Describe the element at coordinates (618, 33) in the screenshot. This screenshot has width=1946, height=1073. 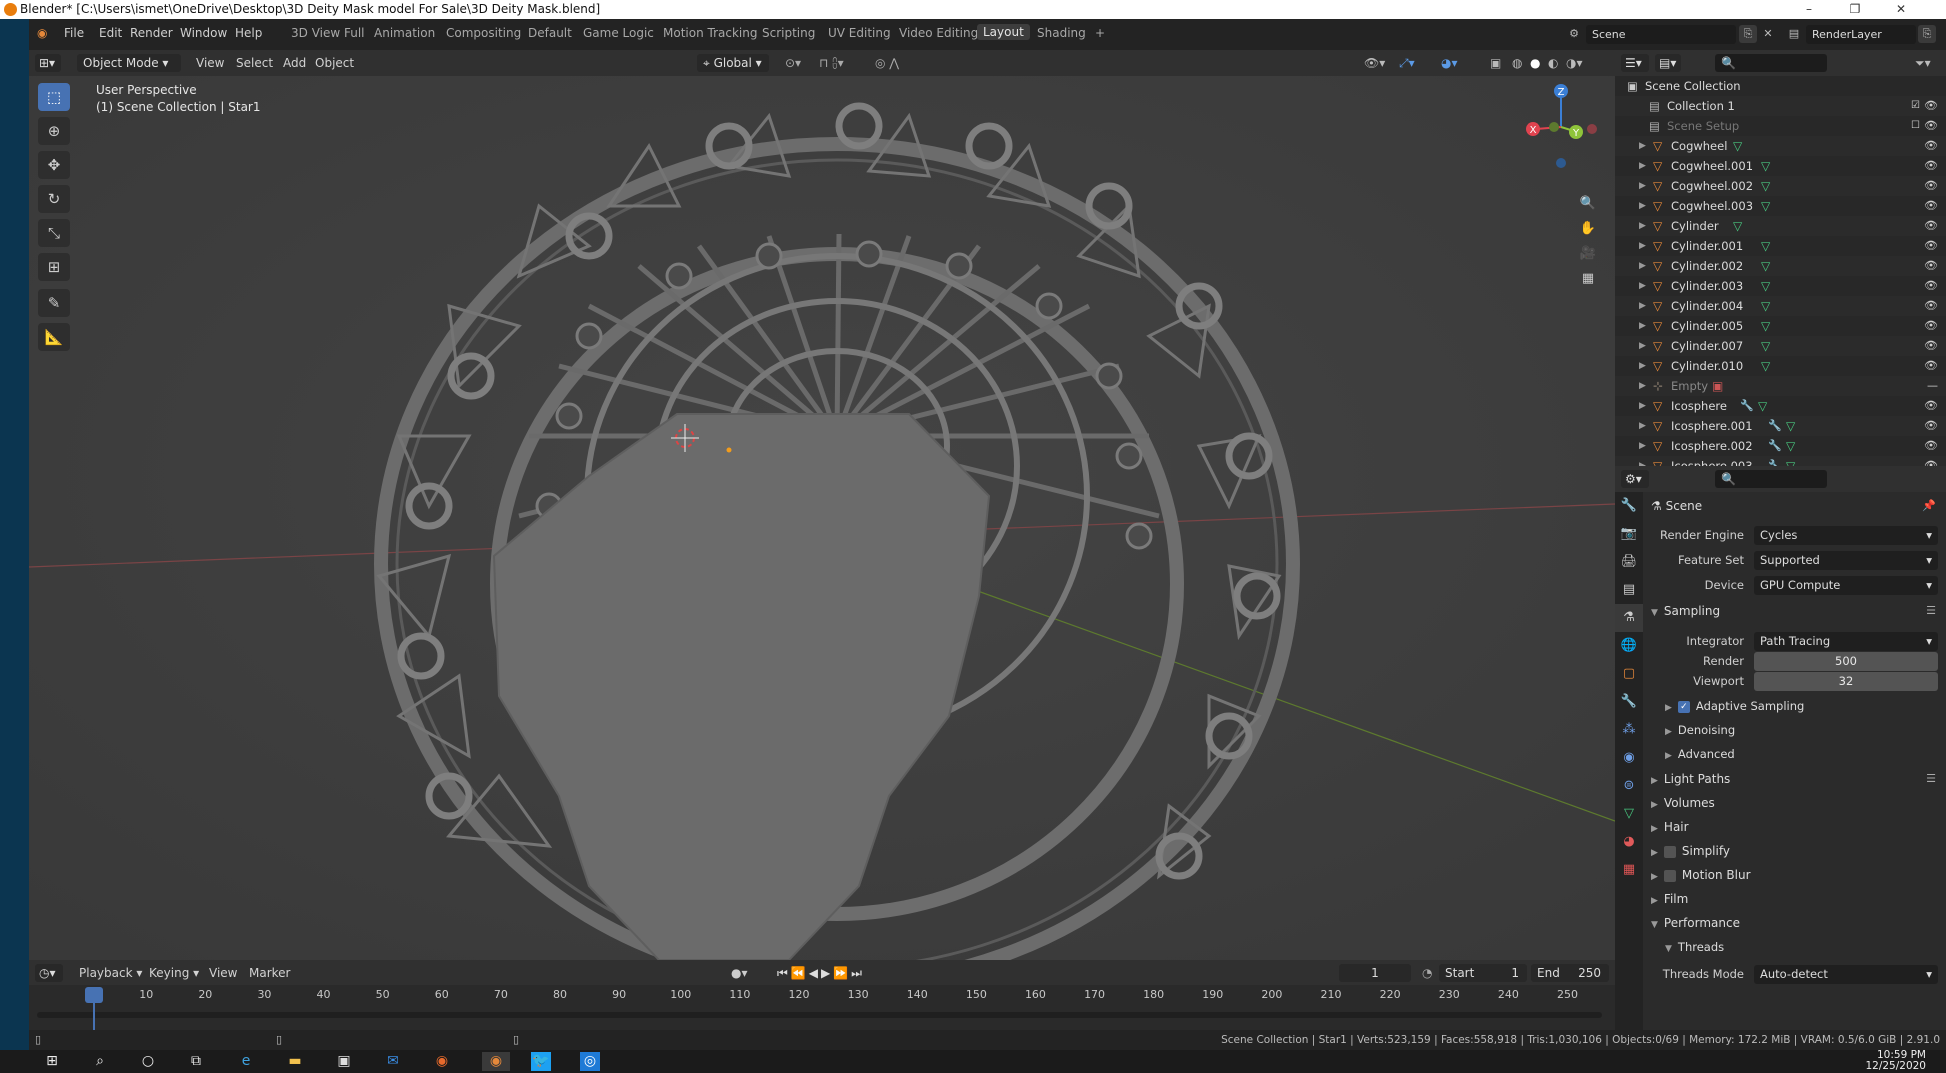
I see `tab-game-logic: Game Logic` at that location.